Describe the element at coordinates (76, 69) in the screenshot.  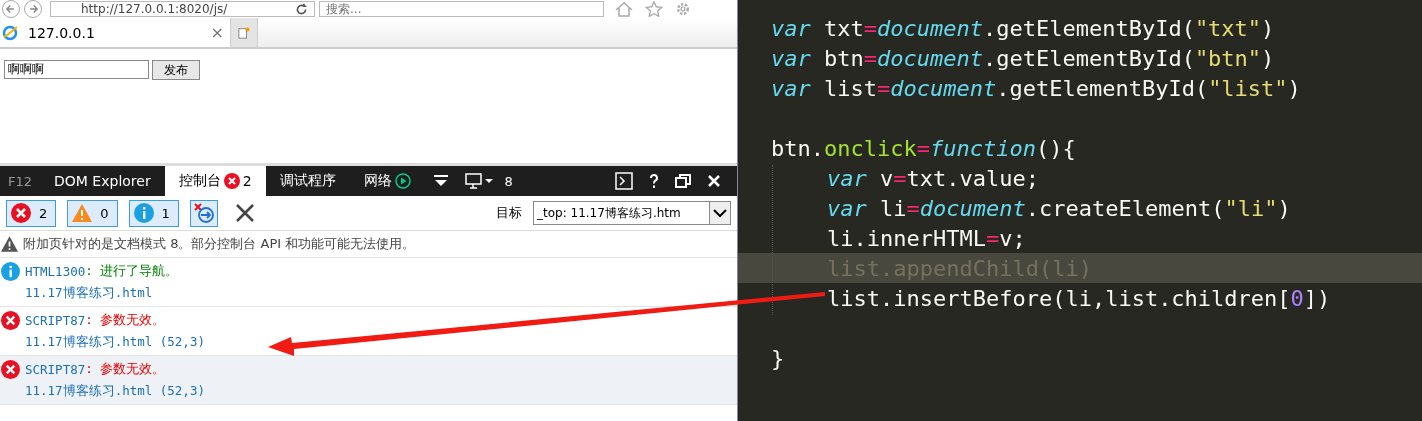
I see `text-input: 啊啊啊` at that location.